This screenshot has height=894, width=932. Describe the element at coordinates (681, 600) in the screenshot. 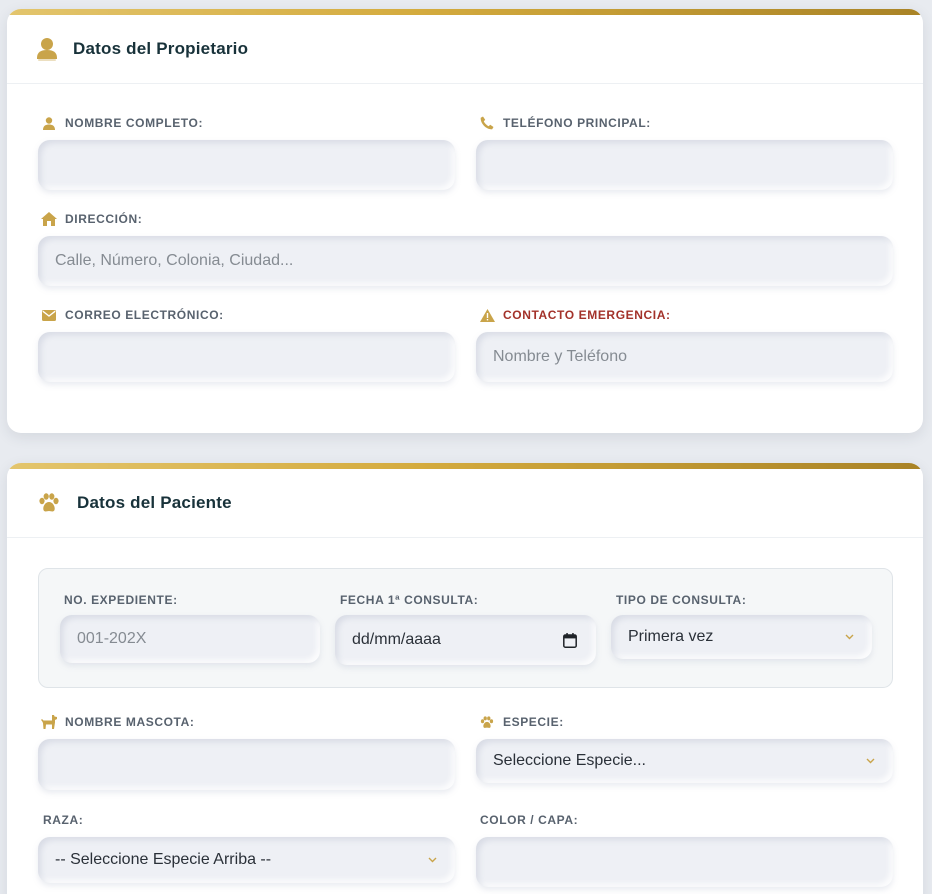

I see `tipo-label: TIPO DE CONSULTA:` at that location.